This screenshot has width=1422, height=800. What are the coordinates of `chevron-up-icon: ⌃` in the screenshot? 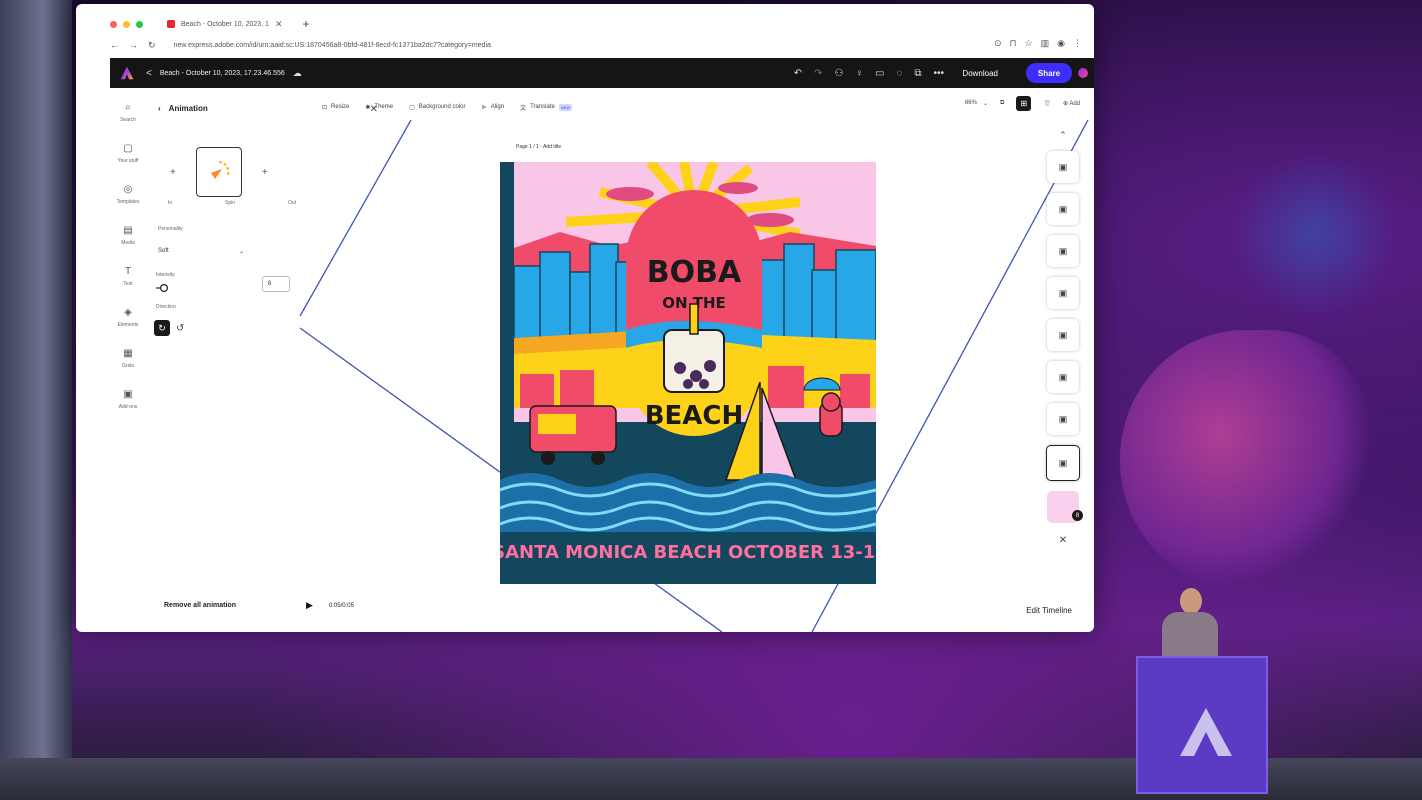 It's located at (1063, 135).